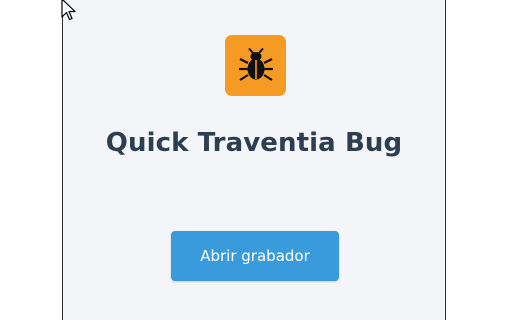  I want to click on bug-icon, so click(255, 64).